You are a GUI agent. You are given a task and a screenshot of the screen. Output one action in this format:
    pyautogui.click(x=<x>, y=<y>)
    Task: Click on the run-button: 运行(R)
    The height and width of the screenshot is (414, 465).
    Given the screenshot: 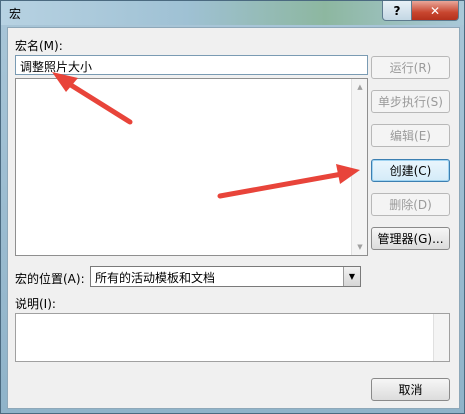 What is the action you would take?
    pyautogui.click(x=410, y=67)
    